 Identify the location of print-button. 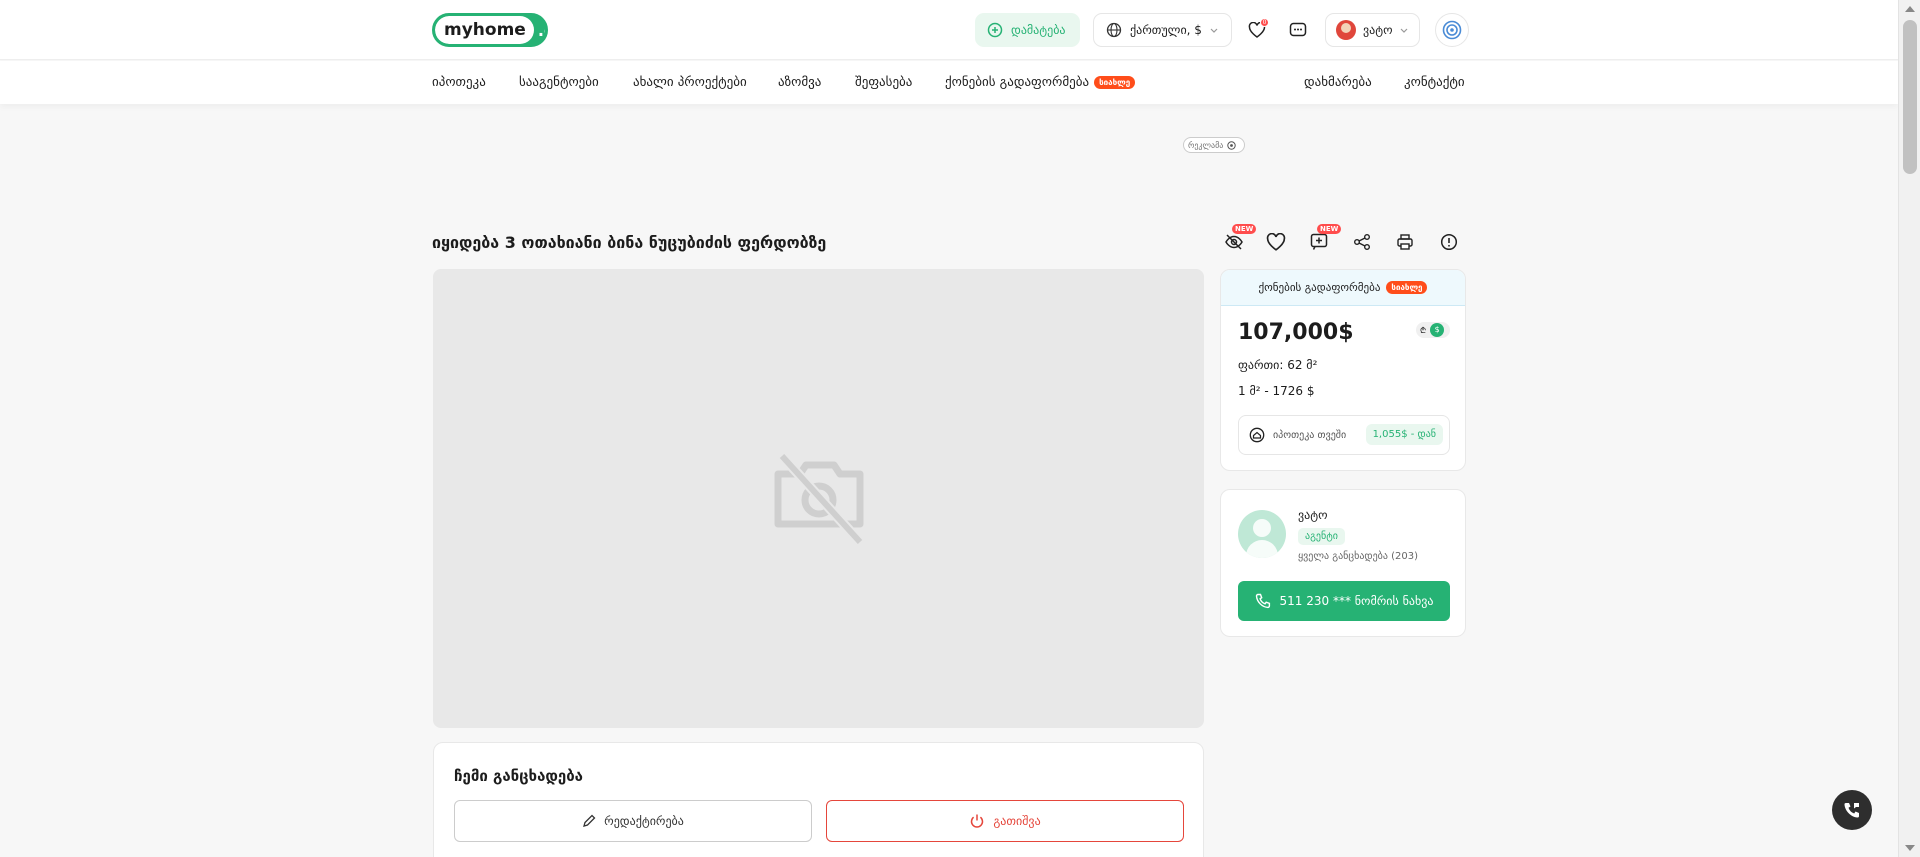
(1405, 242).